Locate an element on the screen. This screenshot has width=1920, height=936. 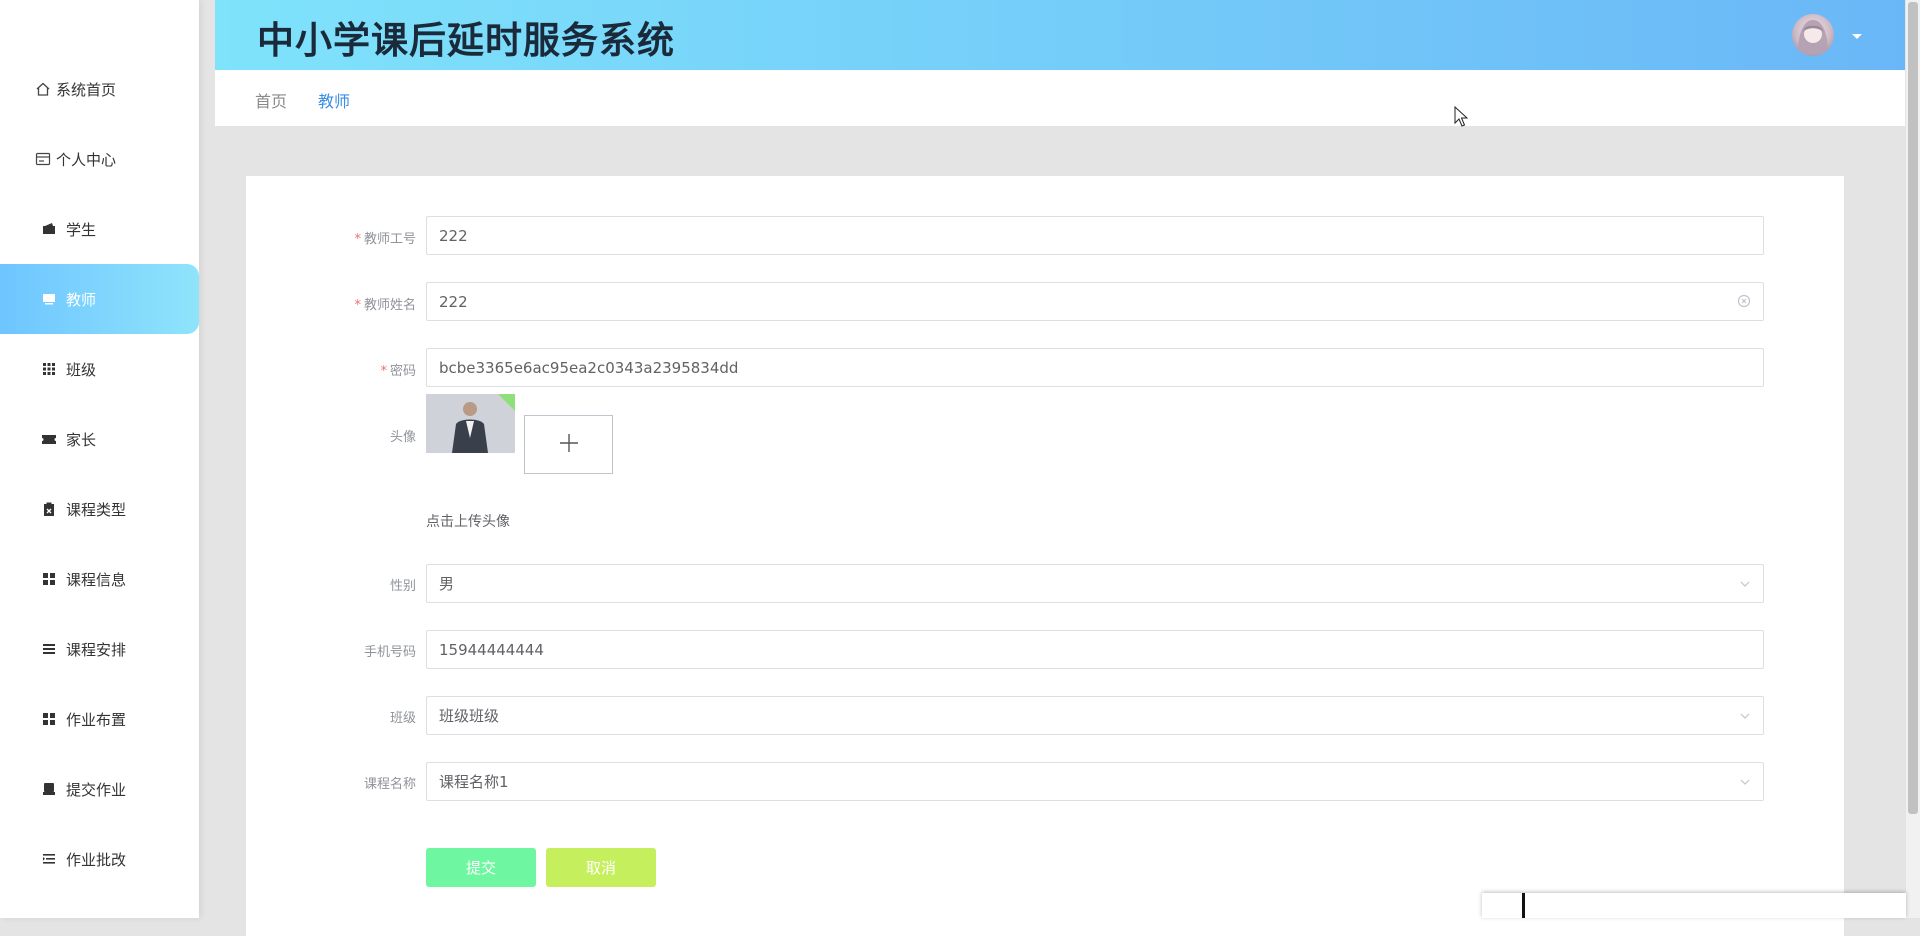
submit-button: 提交 is located at coordinates (481, 867).